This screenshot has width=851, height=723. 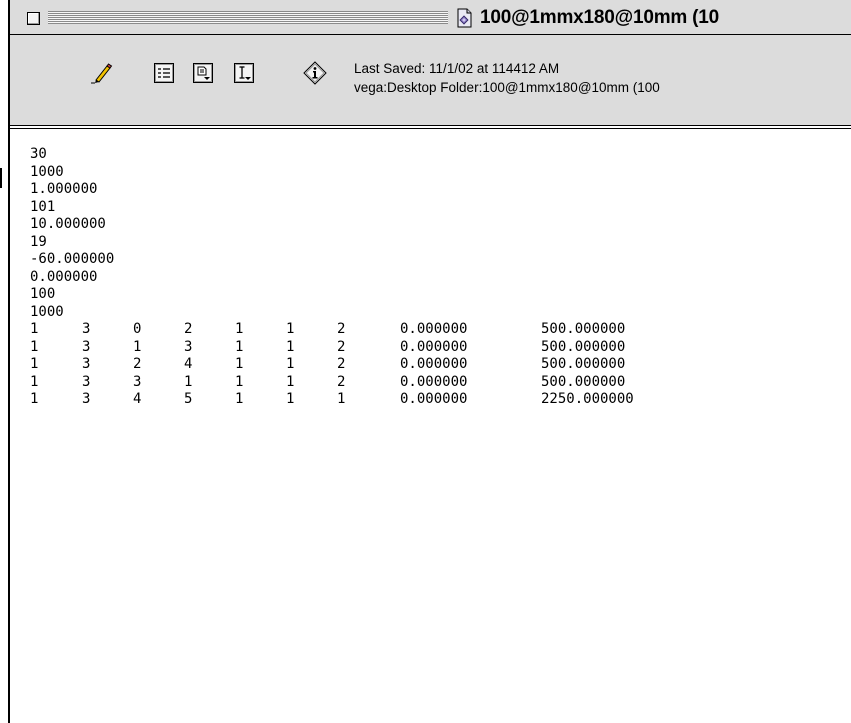 What do you see at coordinates (43, 294) in the screenshot?
I see `text-line: 100` at bounding box center [43, 294].